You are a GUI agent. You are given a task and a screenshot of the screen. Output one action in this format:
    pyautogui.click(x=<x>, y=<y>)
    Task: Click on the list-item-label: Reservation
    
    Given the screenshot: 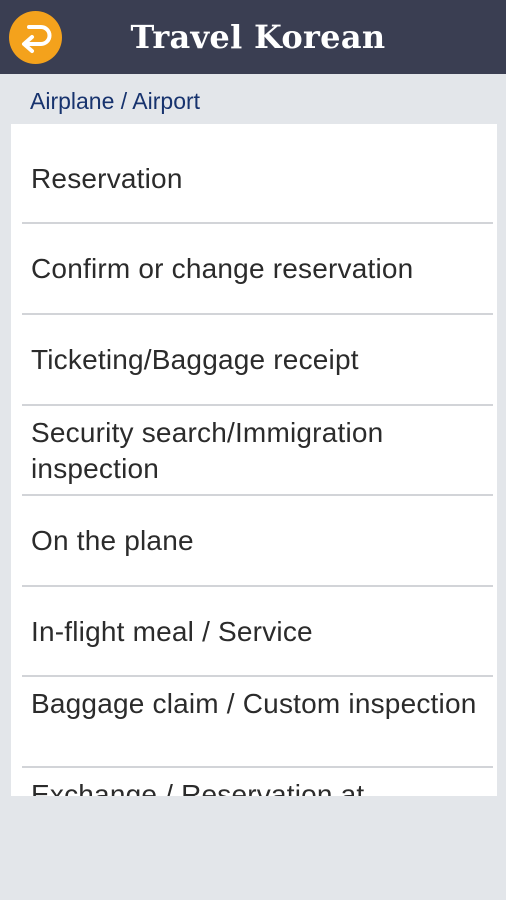 What is the action you would take?
    pyautogui.click(x=107, y=178)
    